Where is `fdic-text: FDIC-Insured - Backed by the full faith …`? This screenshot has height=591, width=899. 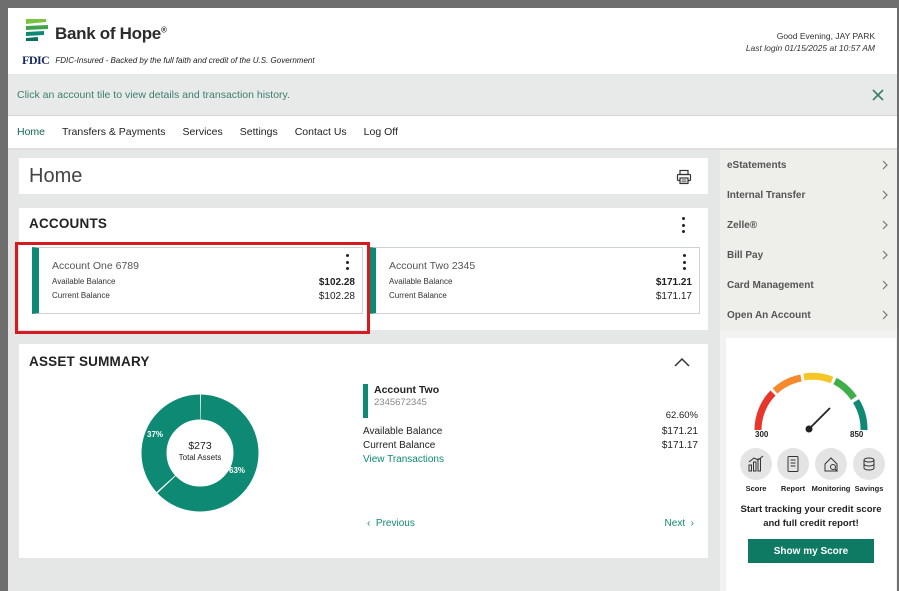 fdic-text: FDIC-Insured - Backed by the full faith … is located at coordinates (185, 60).